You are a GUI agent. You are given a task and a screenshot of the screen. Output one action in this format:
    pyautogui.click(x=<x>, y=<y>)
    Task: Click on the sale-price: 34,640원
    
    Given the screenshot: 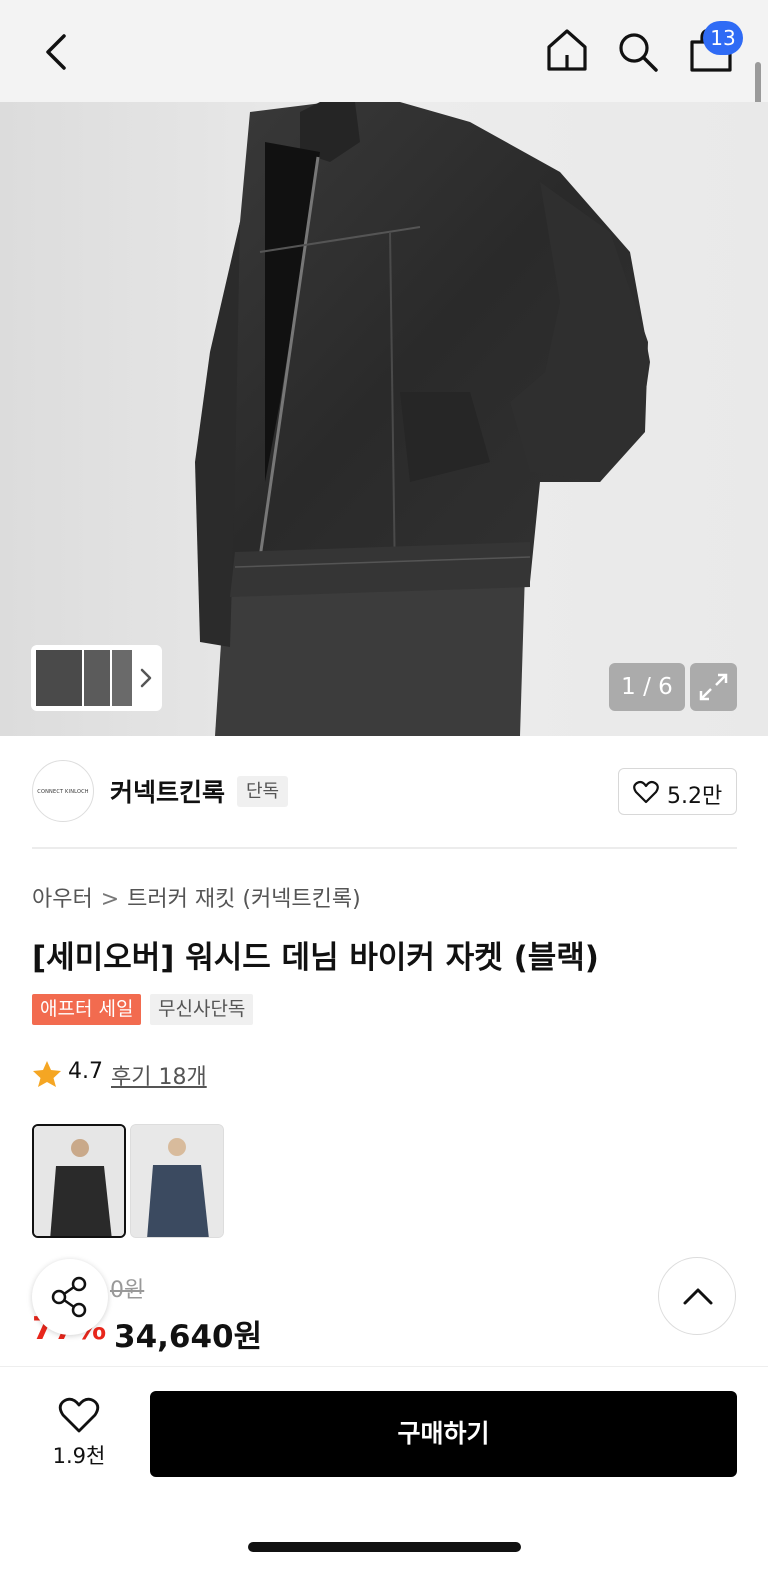 What is the action you would take?
    pyautogui.click(x=188, y=1337)
    